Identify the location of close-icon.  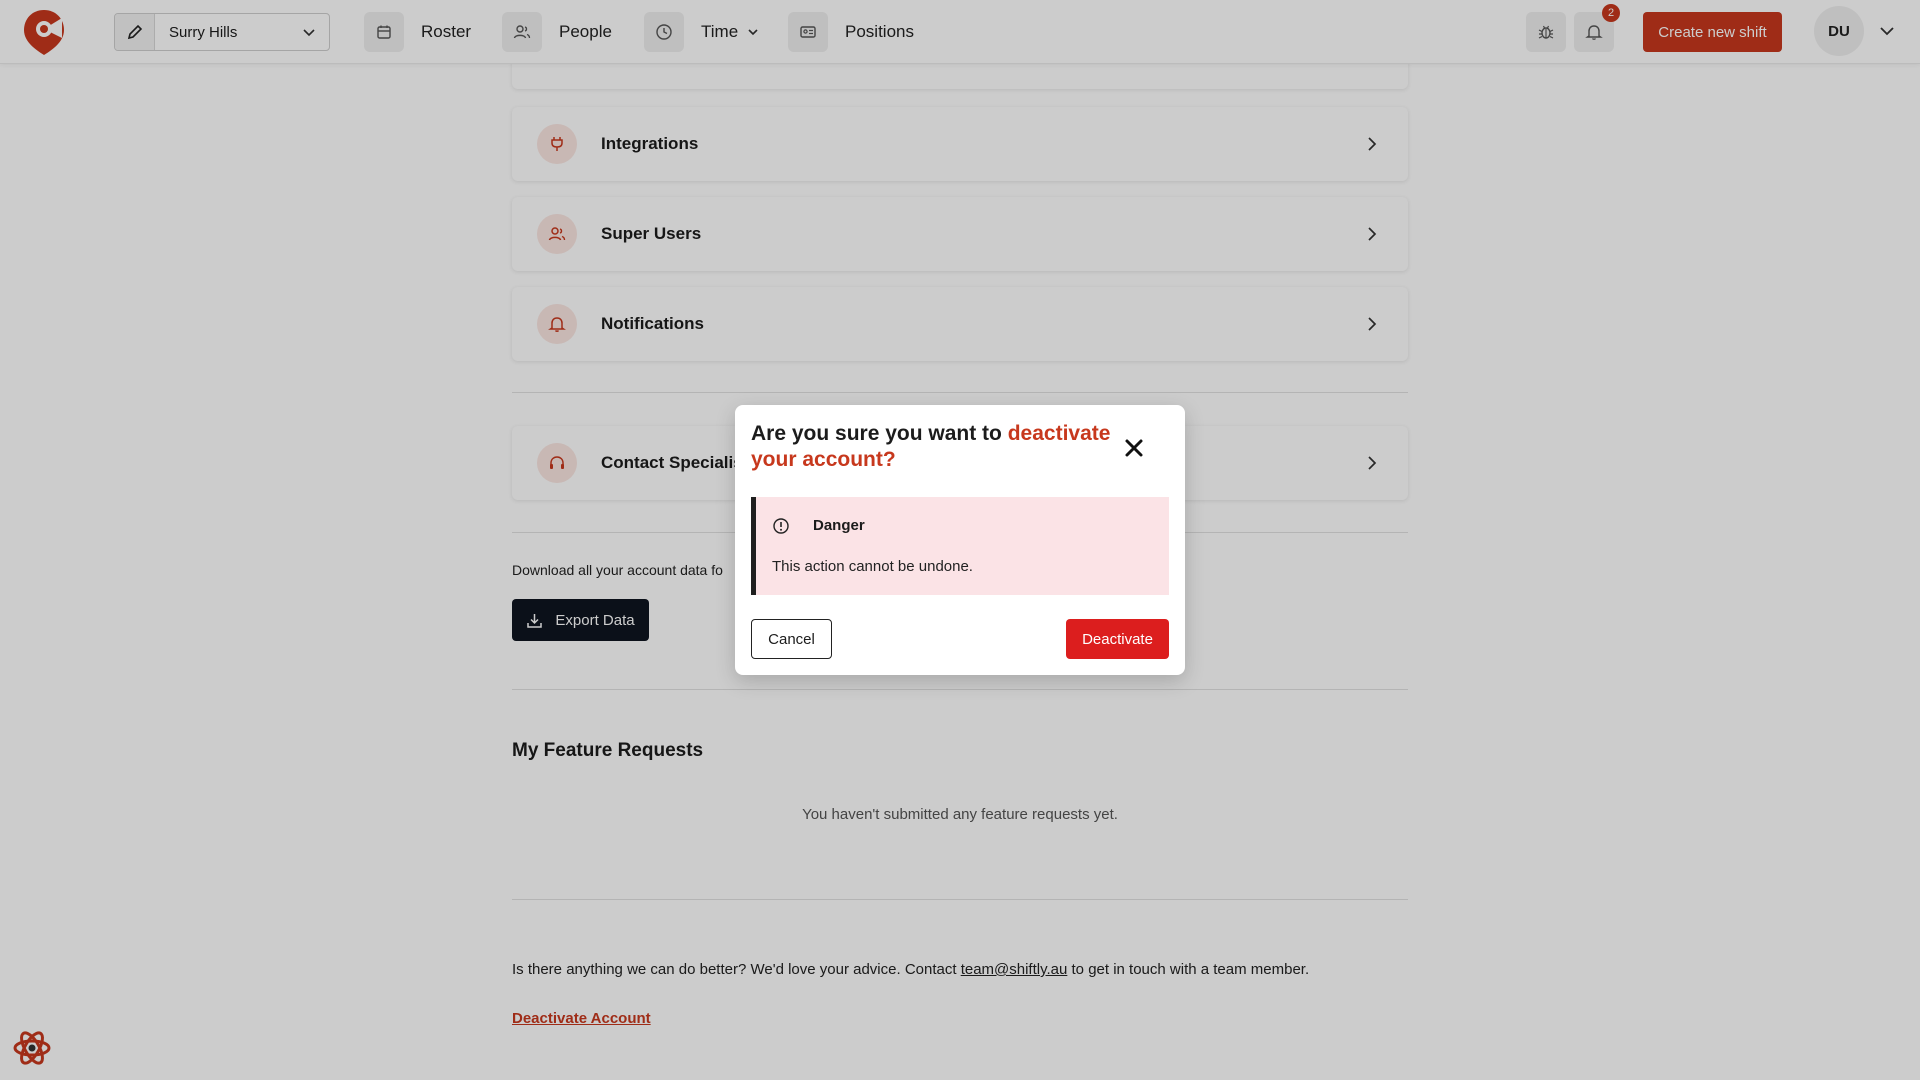
(1134, 448).